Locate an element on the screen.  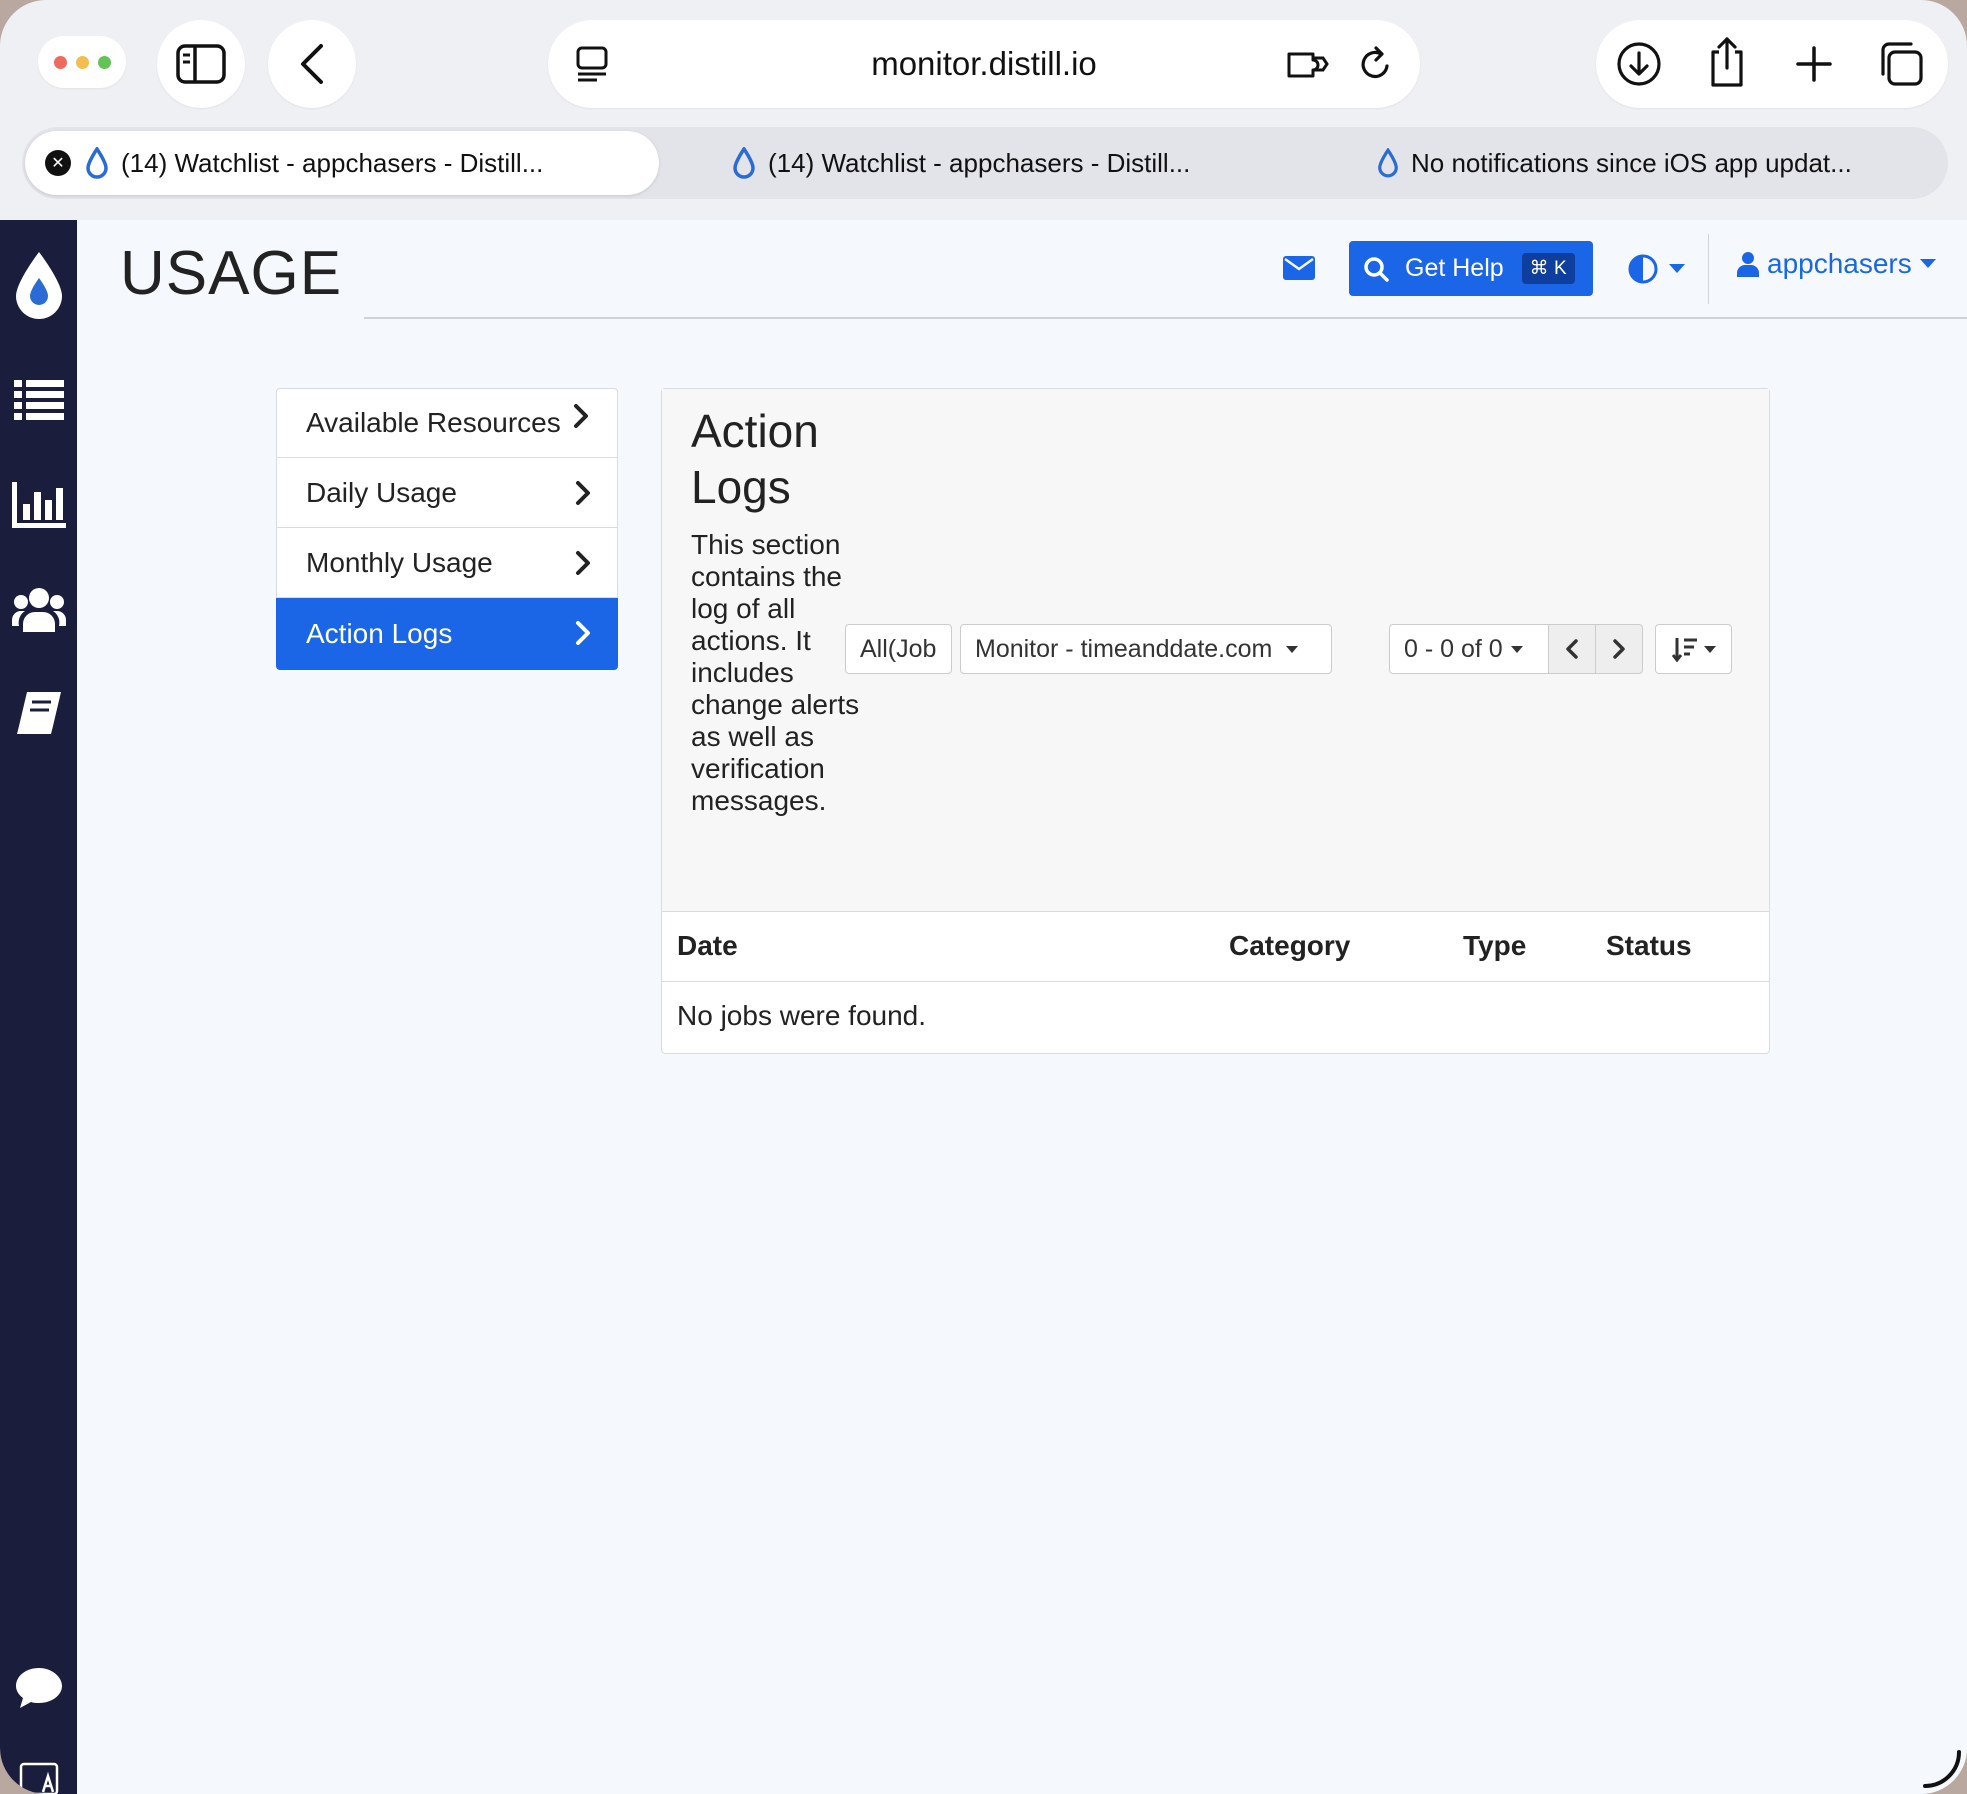
monitor-filter-dropdown: Monitor - timeanddate.com is located at coordinates (1146, 649).